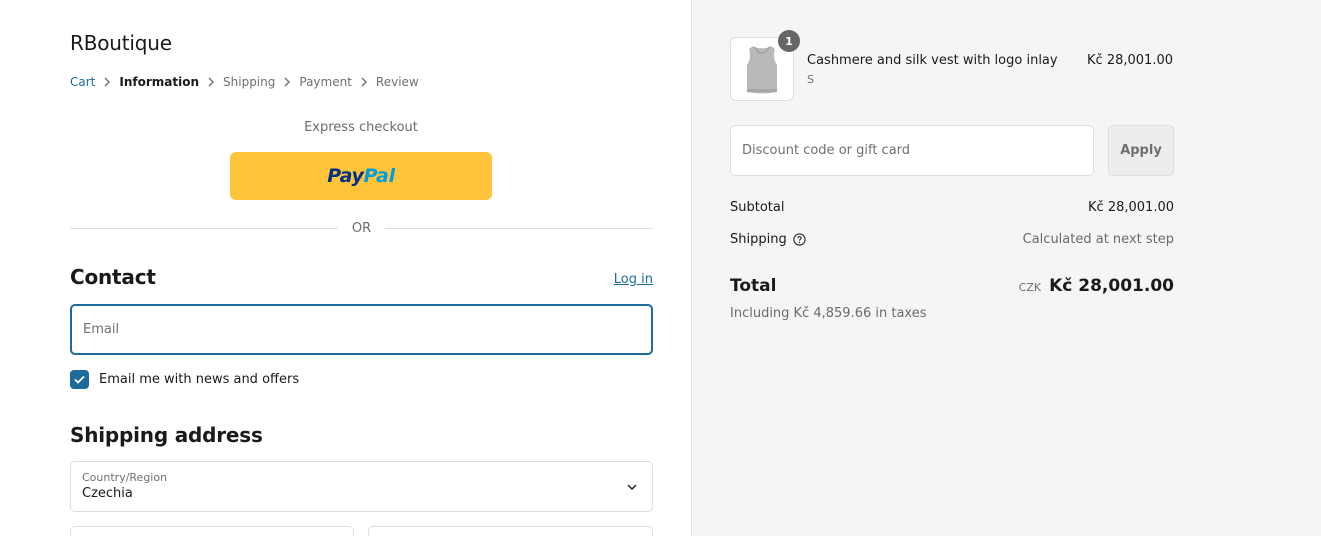 This screenshot has width=1321, height=536. What do you see at coordinates (799, 239) in the screenshot?
I see `help-icon` at bounding box center [799, 239].